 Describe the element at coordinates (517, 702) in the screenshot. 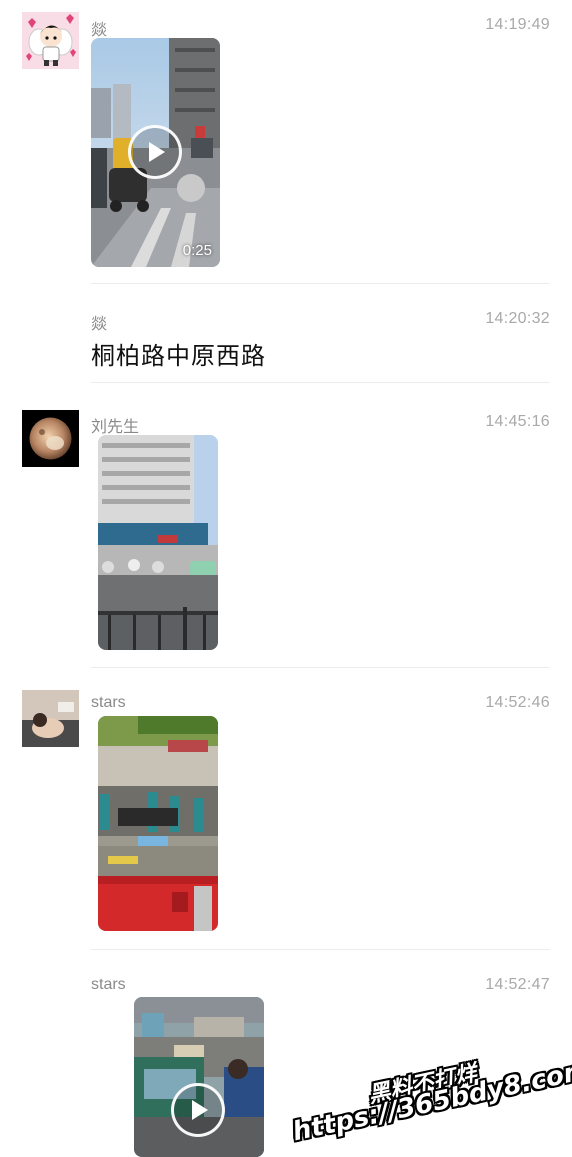

I see `message-time: 14:52:46` at that location.